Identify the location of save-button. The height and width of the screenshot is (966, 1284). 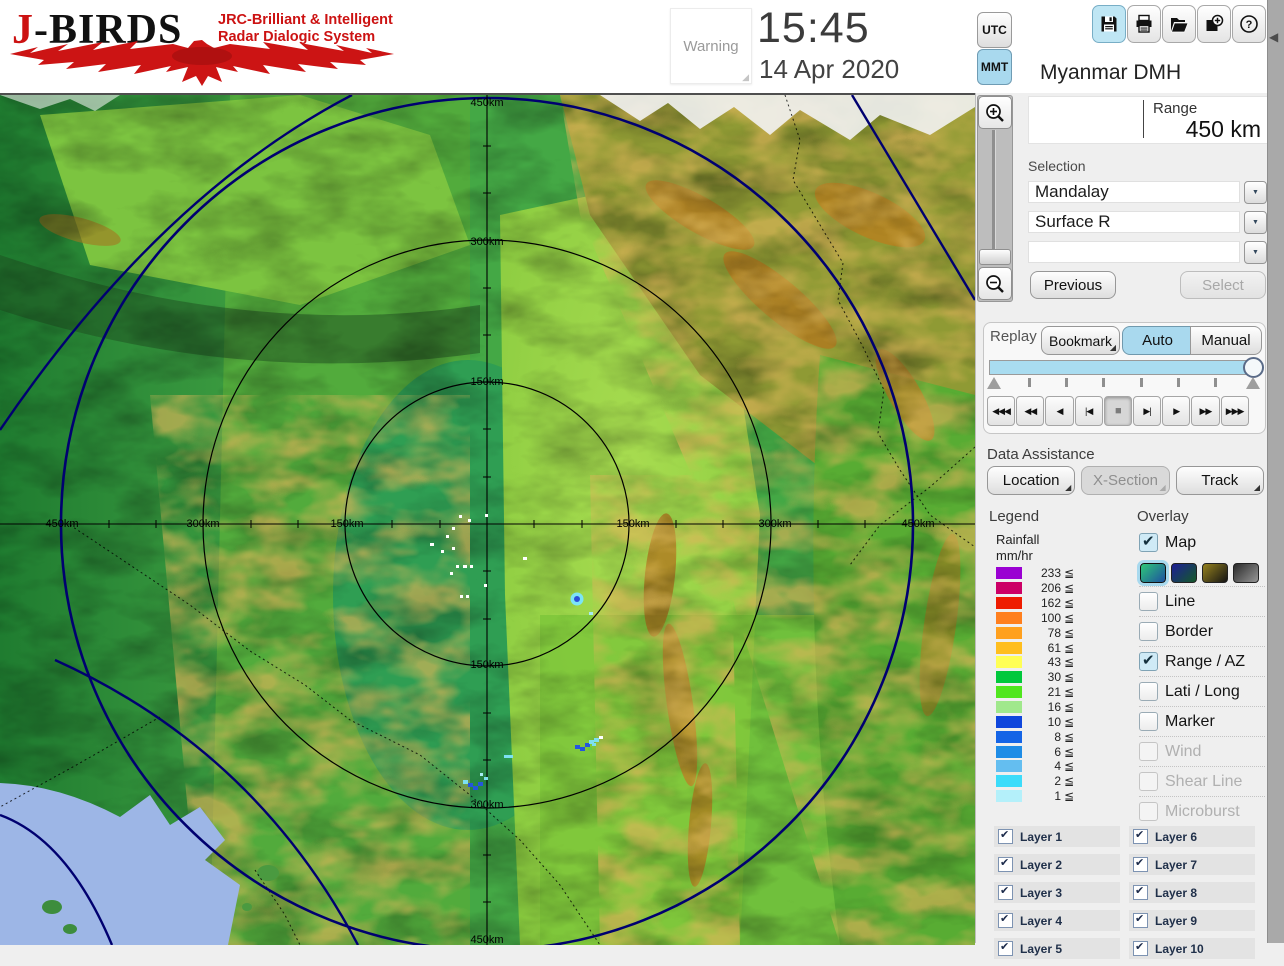
(1109, 24).